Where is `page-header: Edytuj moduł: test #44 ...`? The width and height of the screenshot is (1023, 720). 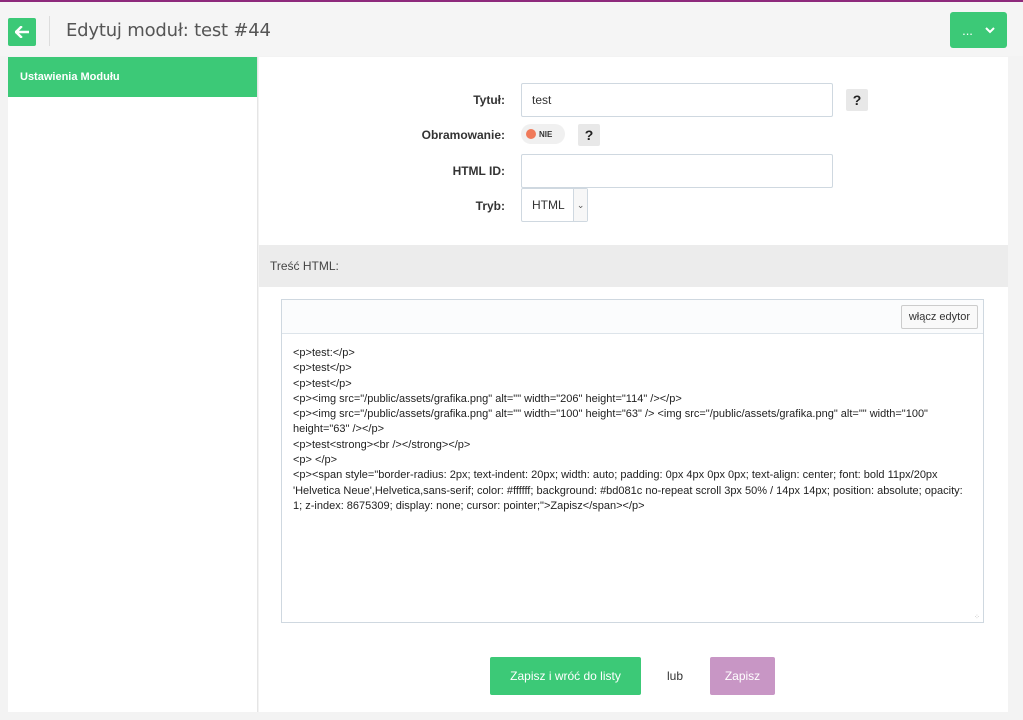
page-header: Edytuj moduł: test #44 ... is located at coordinates (511, 29).